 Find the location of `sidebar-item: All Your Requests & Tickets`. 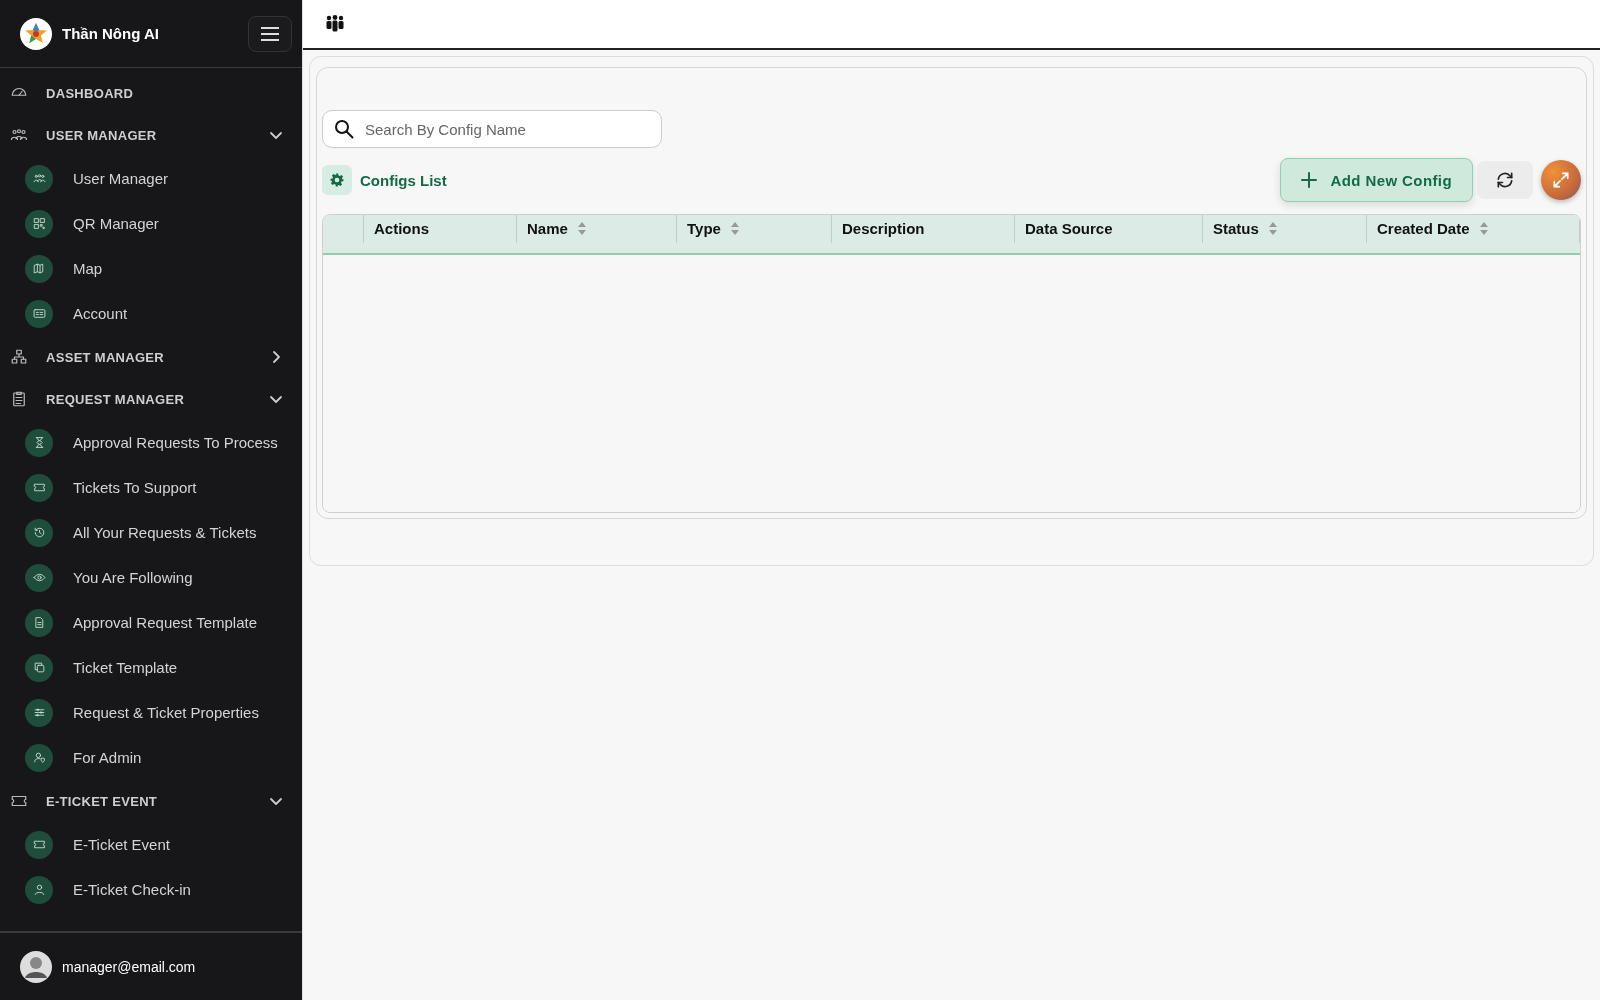

sidebar-item: All Your Requests & Tickets is located at coordinates (151, 532).